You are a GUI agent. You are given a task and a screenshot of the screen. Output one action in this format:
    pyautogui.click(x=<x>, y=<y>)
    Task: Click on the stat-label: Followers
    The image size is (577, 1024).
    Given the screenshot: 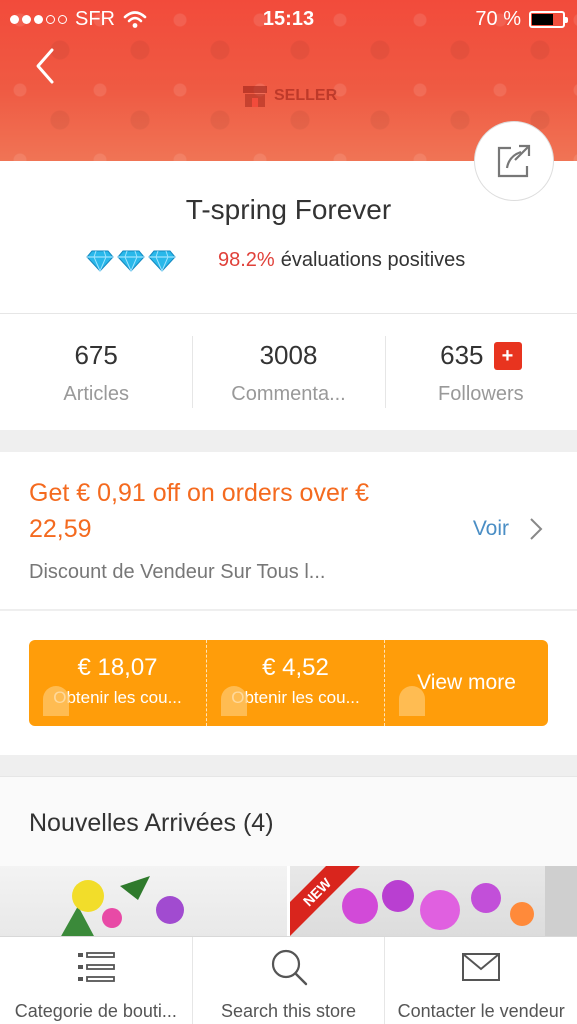 What is the action you would take?
    pyautogui.click(x=481, y=394)
    